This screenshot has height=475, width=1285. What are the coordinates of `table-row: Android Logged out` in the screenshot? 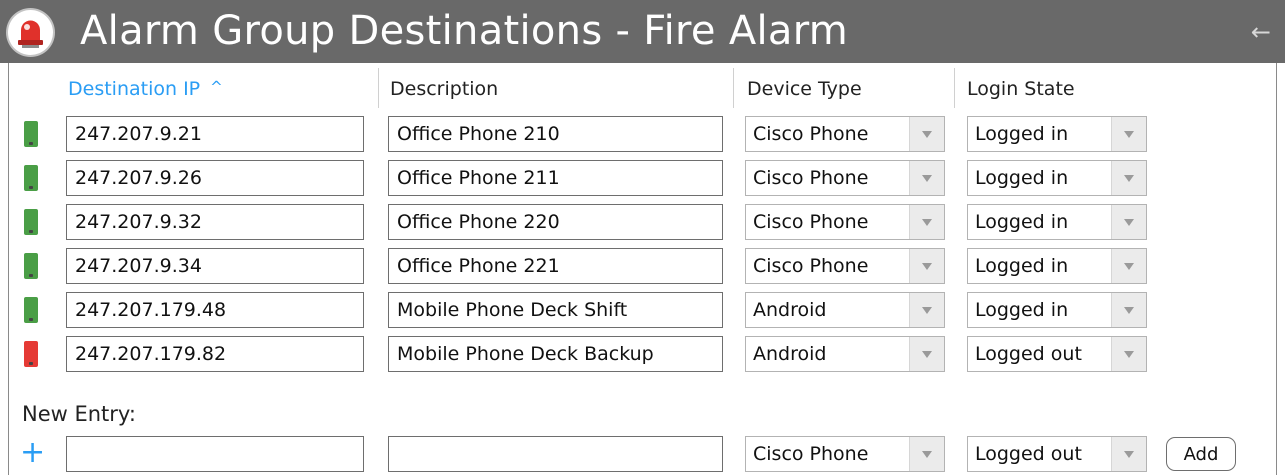 It's located at (642, 355).